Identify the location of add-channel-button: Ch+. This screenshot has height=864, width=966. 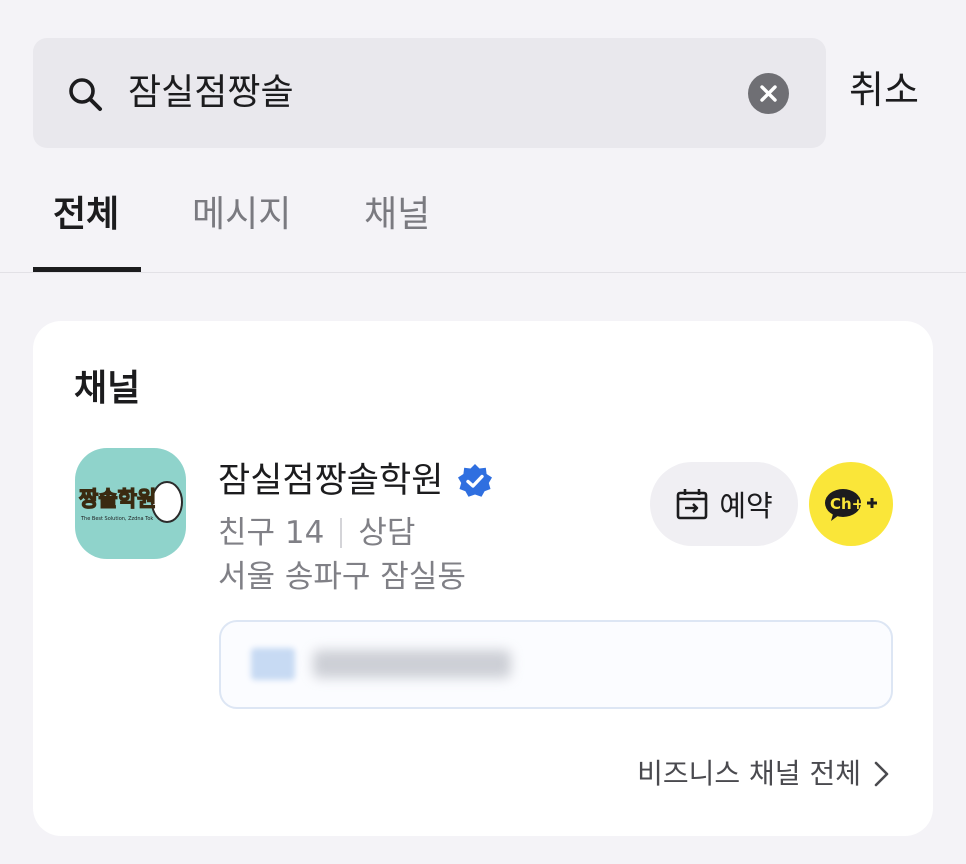
(851, 504).